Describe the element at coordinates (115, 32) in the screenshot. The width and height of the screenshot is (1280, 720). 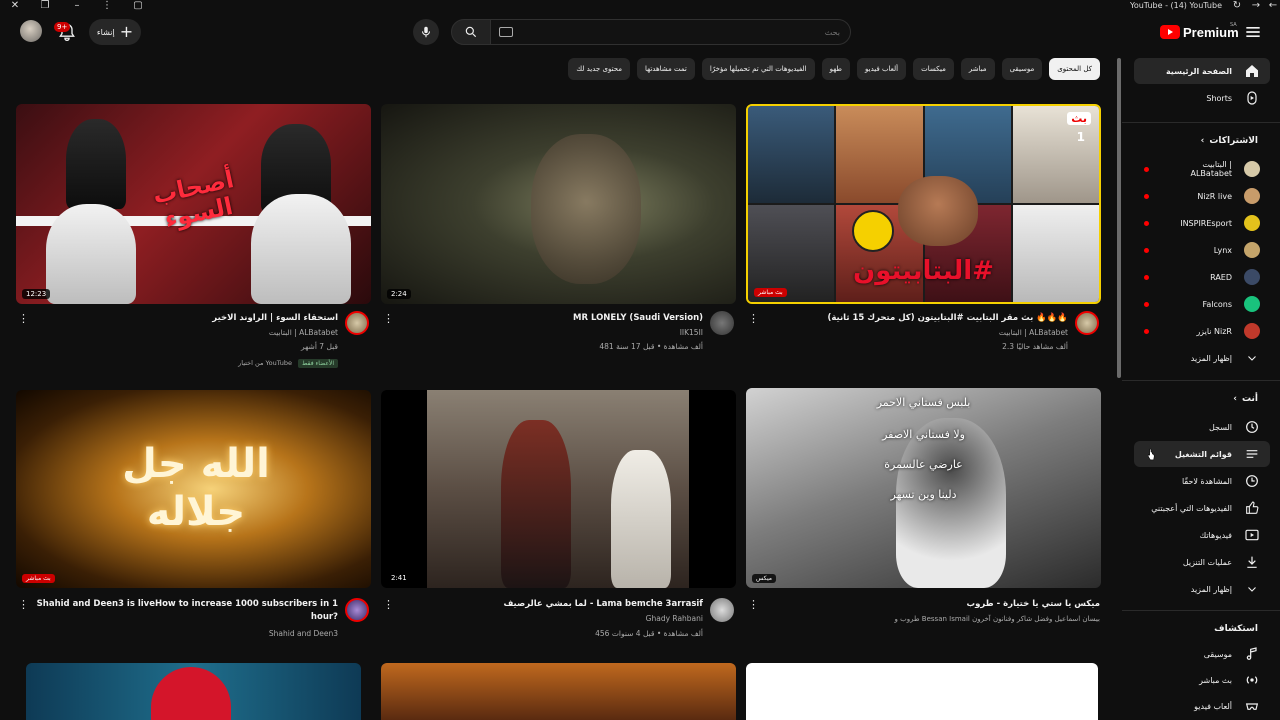
I see `create-button: إنشاء +` at that location.